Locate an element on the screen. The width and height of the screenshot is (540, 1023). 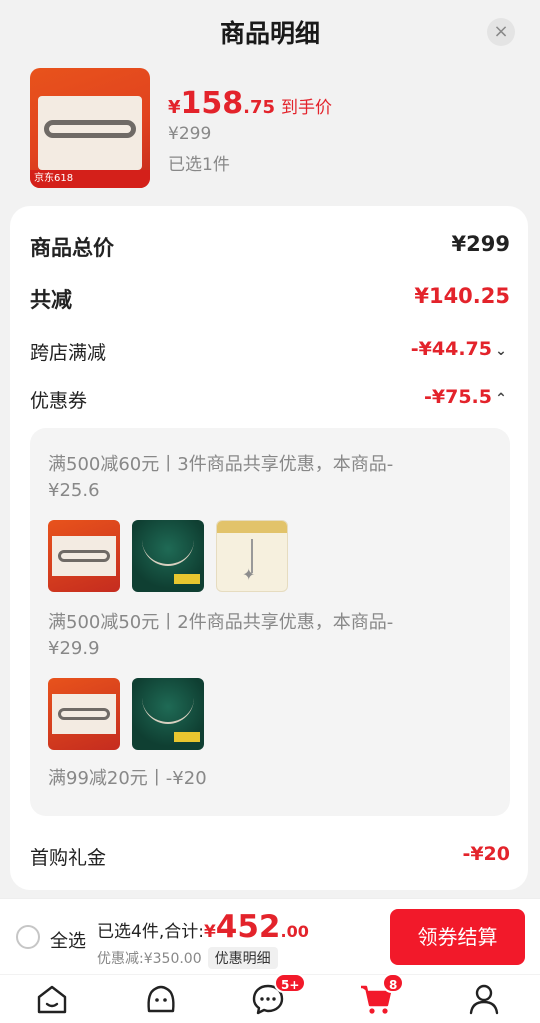
messages-badge: 5+ is located at coordinates (290, 983).